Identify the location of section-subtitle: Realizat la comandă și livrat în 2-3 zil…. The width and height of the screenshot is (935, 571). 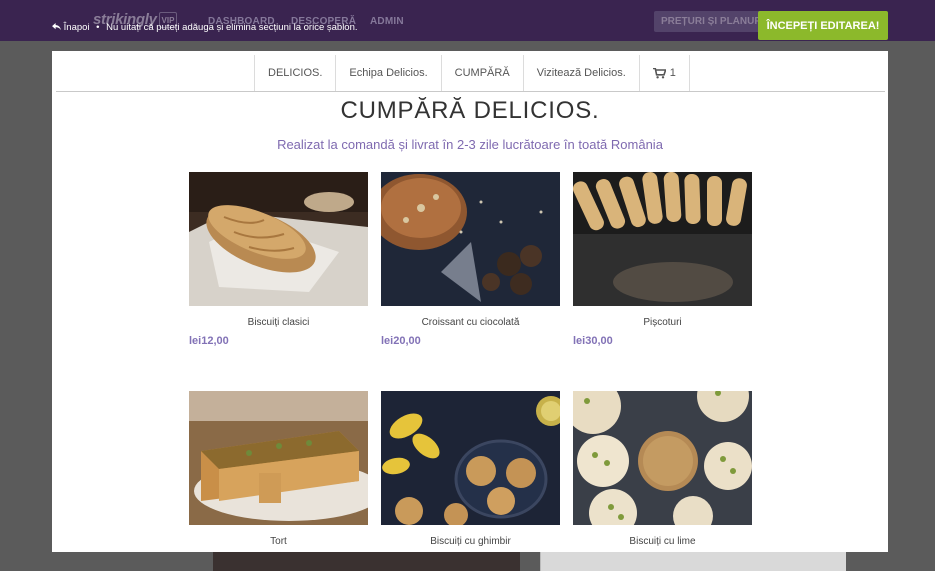
(470, 144).